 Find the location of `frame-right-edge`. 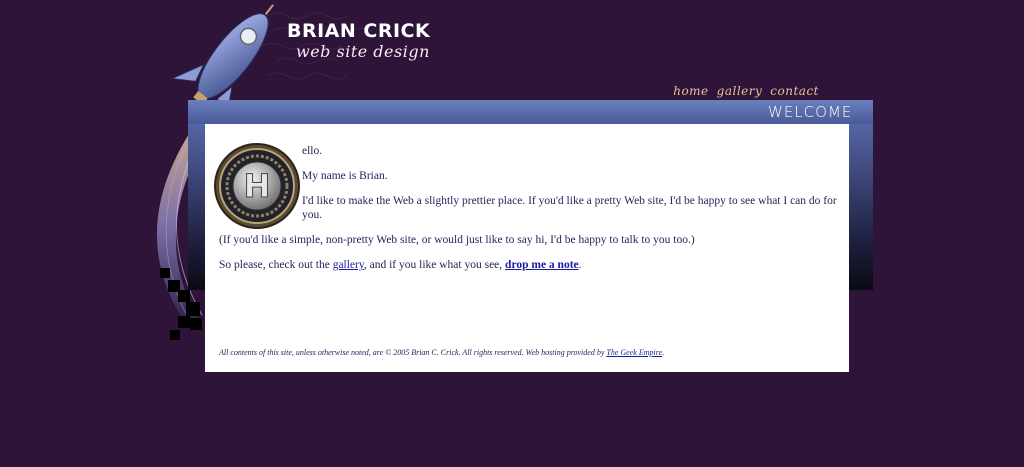

frame-right-edge is located at coordinates (861, 207).